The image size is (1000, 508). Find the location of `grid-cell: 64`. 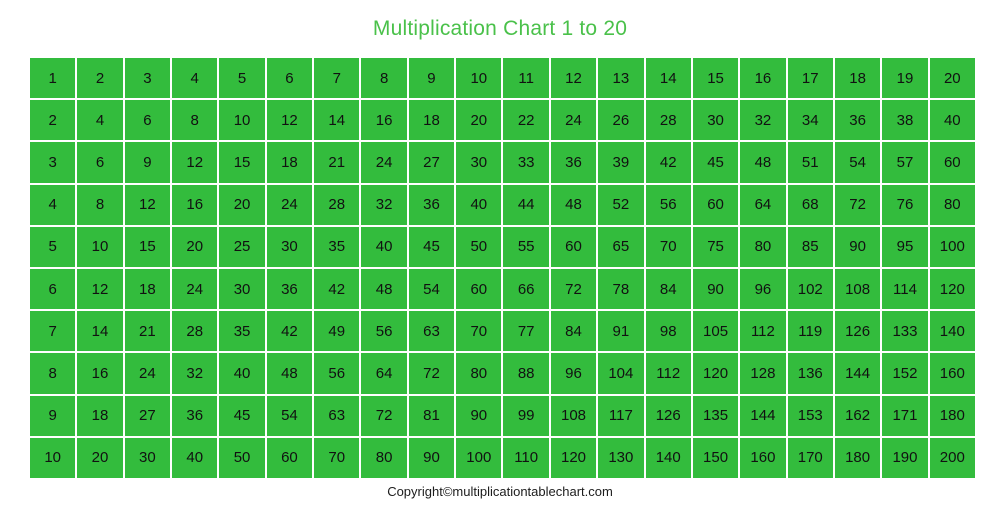

grid-cell: 64 is located at coordinates (384, 373).